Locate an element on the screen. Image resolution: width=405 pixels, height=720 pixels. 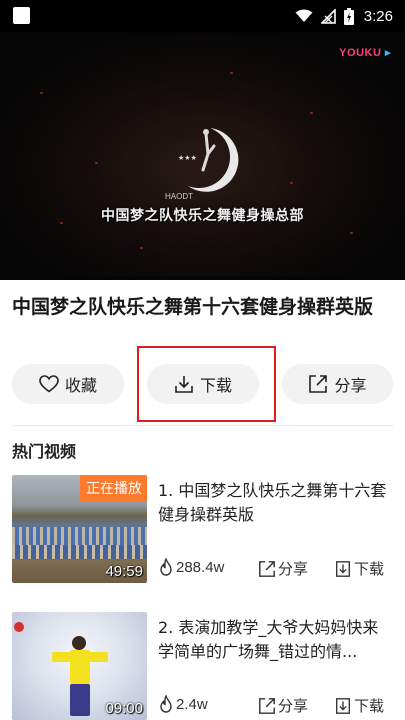
play-arrow-icon: ▸ is located at coordinates (387, 53).